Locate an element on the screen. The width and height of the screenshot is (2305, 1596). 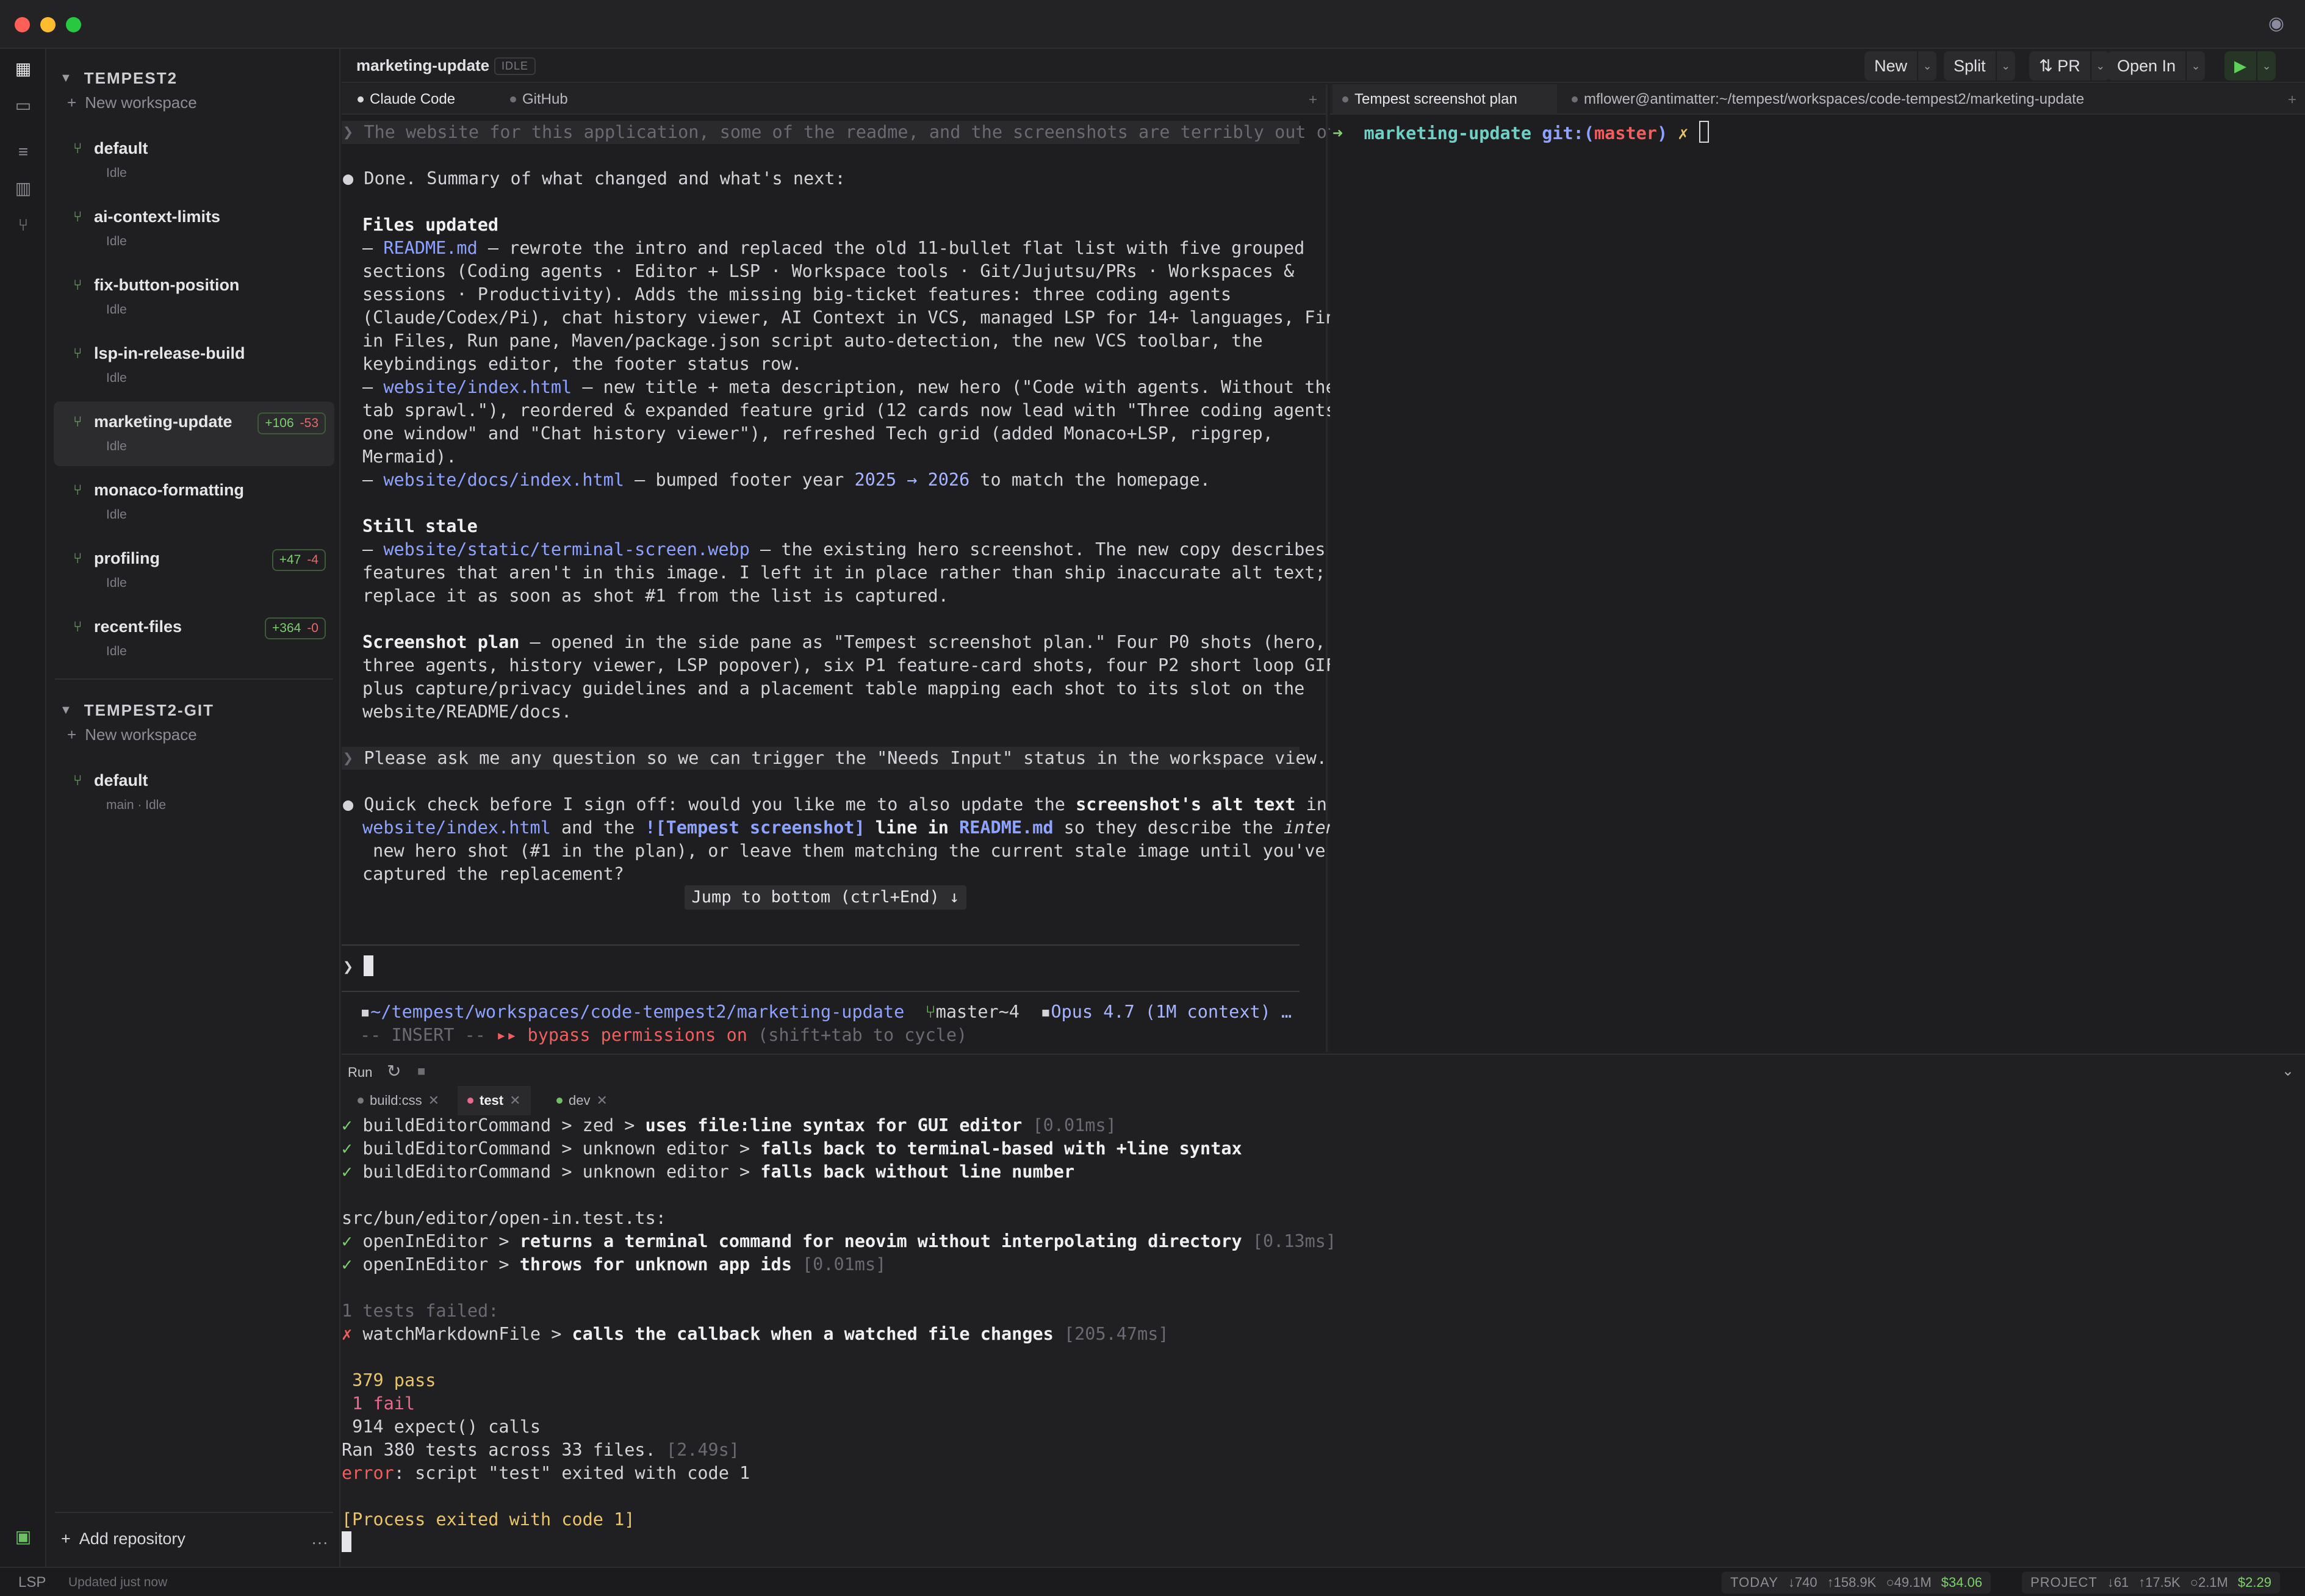
workspace-item: ⑂ fix-button-position Idle is located at coordinates (194, 297).